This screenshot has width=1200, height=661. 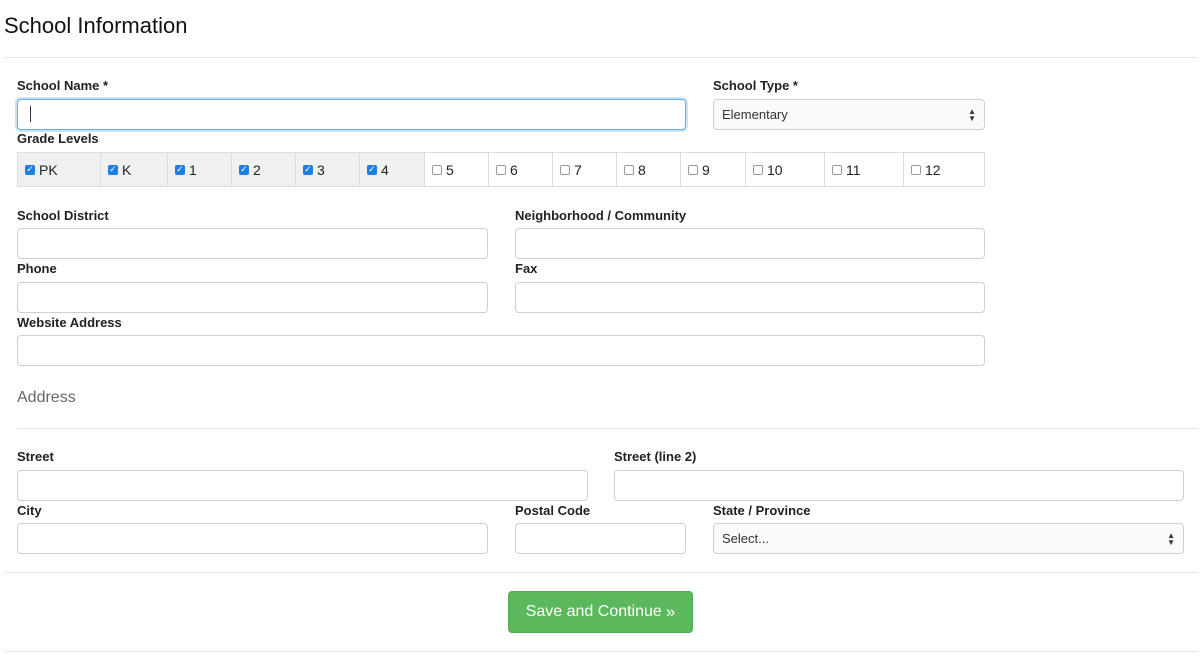 What do you see at coordinates (63, 85) in the screenshot?
I see `school-name-label: School Name *` at bounding box center [63, 85].